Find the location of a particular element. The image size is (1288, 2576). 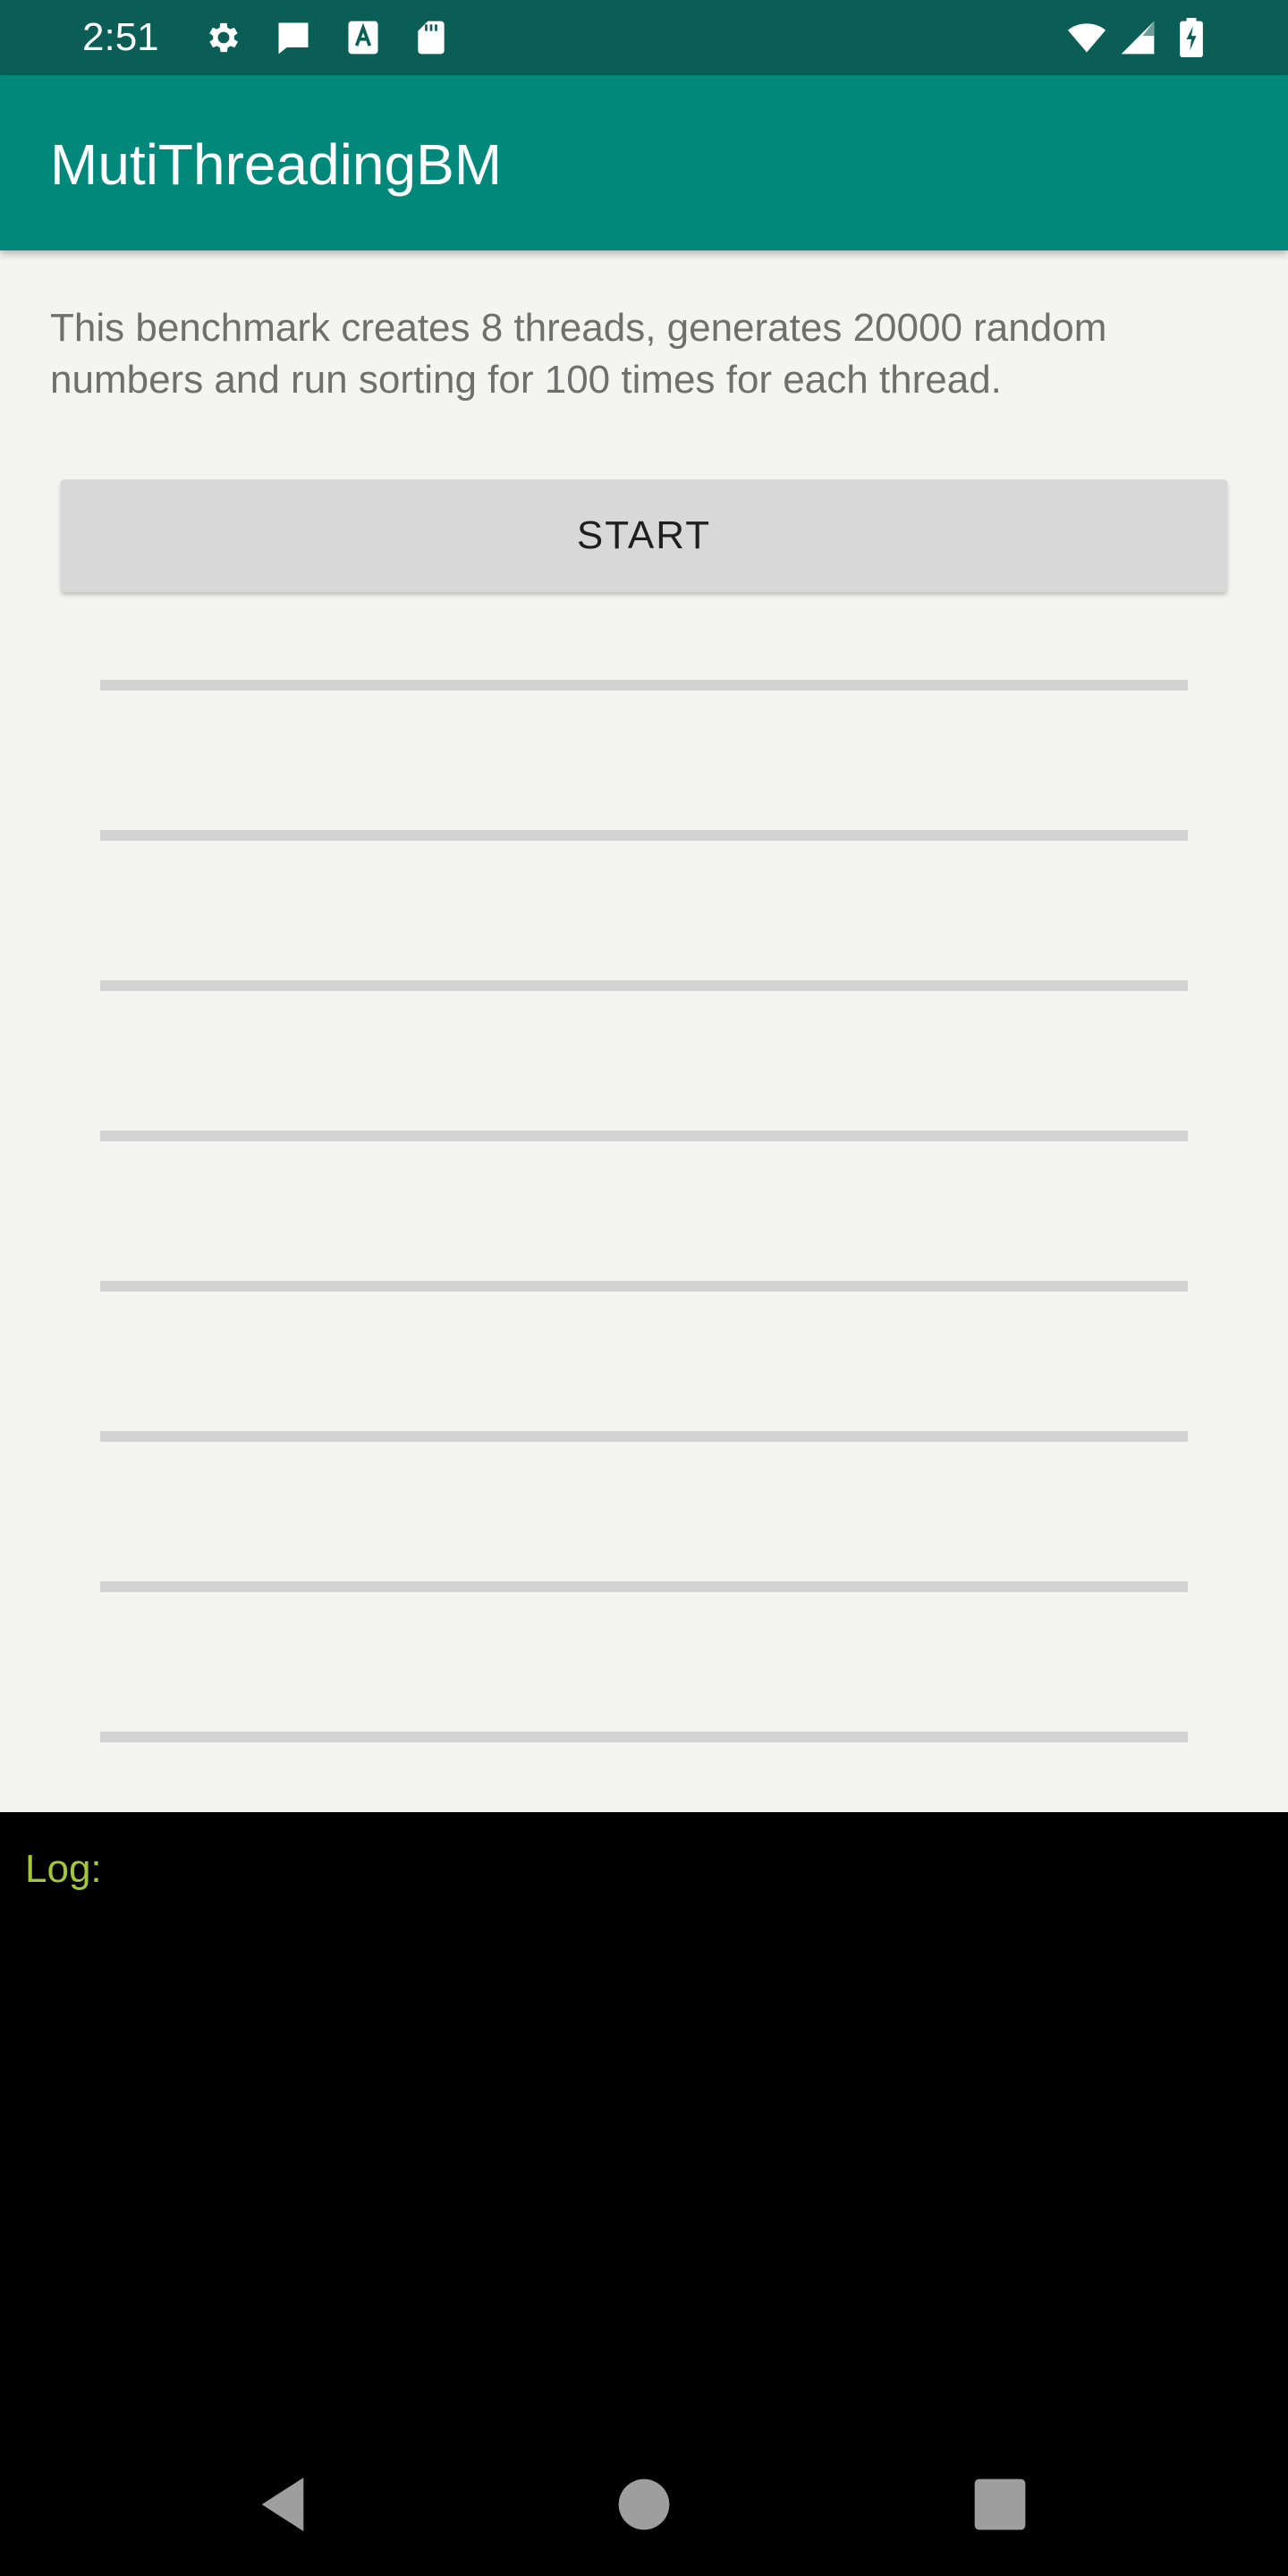

start-button: START is located at coordinates (644, 535).